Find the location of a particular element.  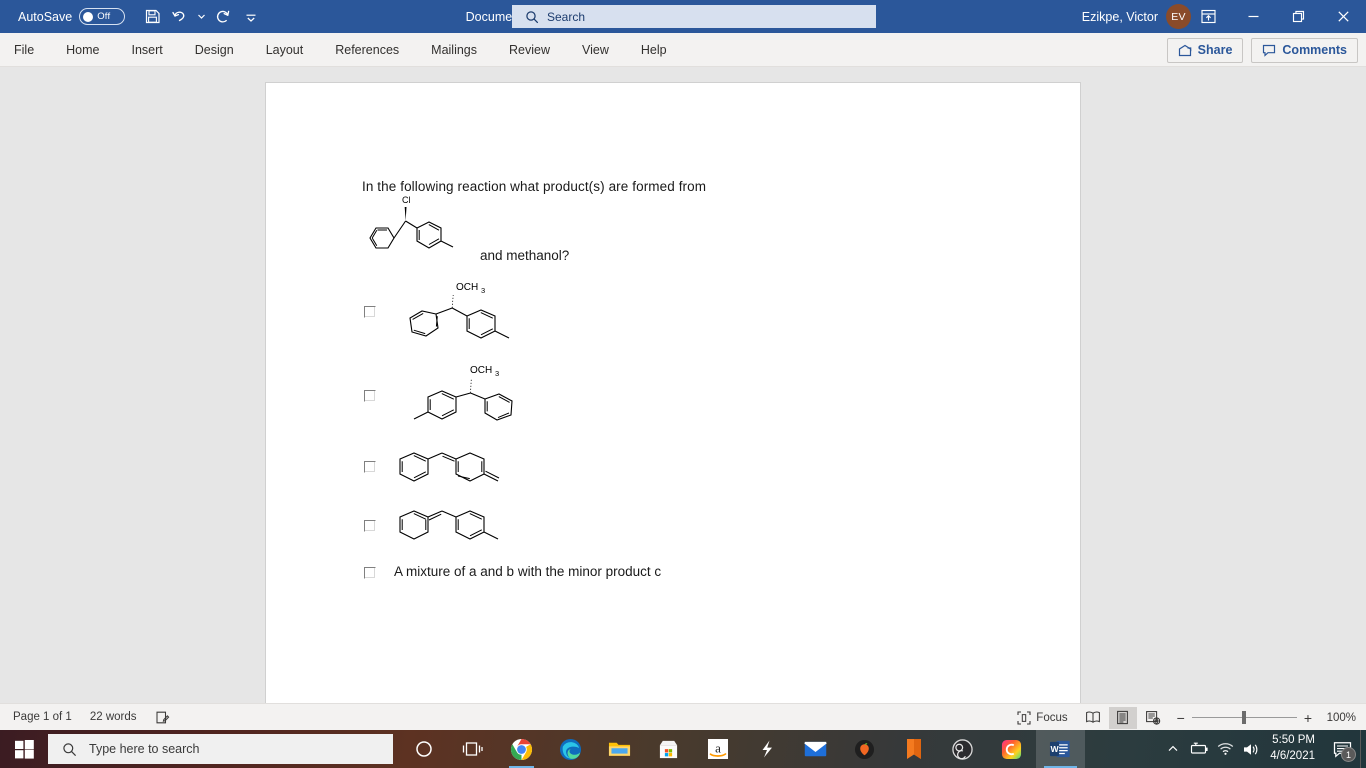

autosave-toggle: AutoSave Off is located at coordinates (72, 16).